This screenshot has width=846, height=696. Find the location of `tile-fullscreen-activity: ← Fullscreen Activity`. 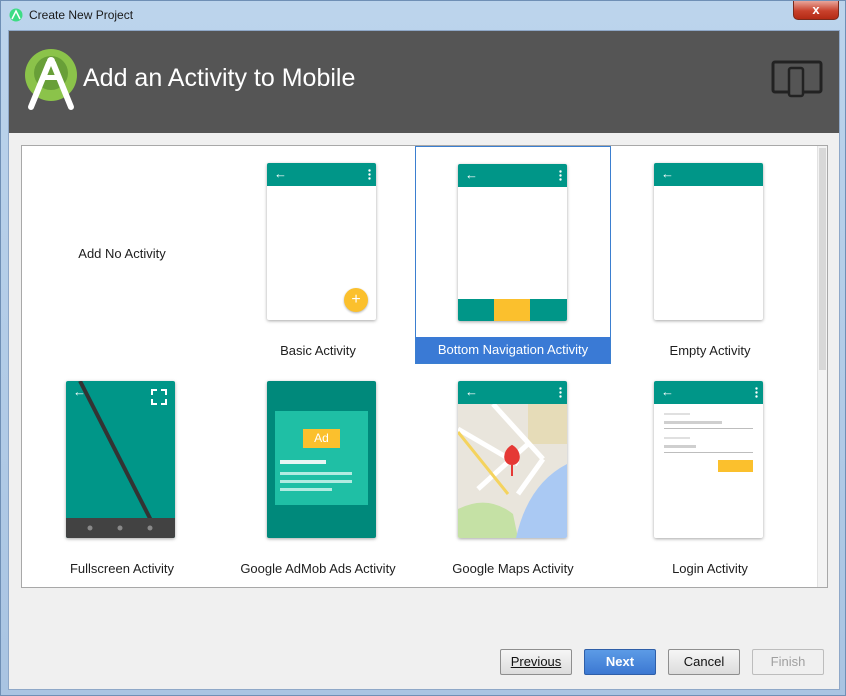

tile-fullscreen-activity: ← Fullscreen Activity is located at coordinates (122, 473).